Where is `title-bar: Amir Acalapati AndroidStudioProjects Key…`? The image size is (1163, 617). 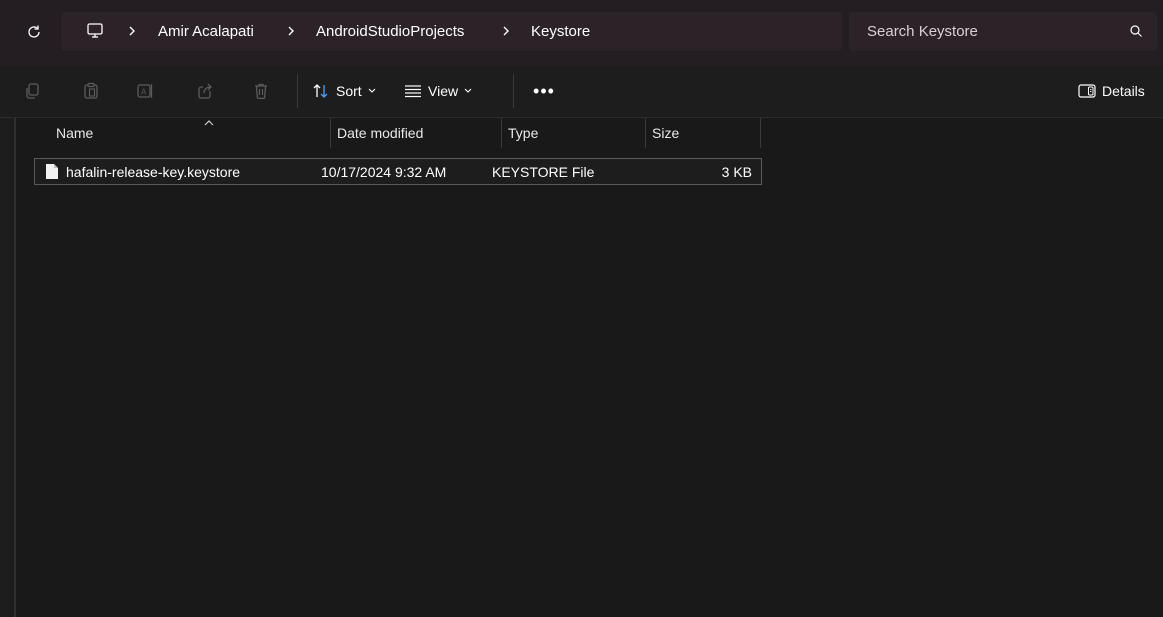
title-bar: Amir Acalapati AndroidStudioProjects Key… is located at coordinates (581, 33).